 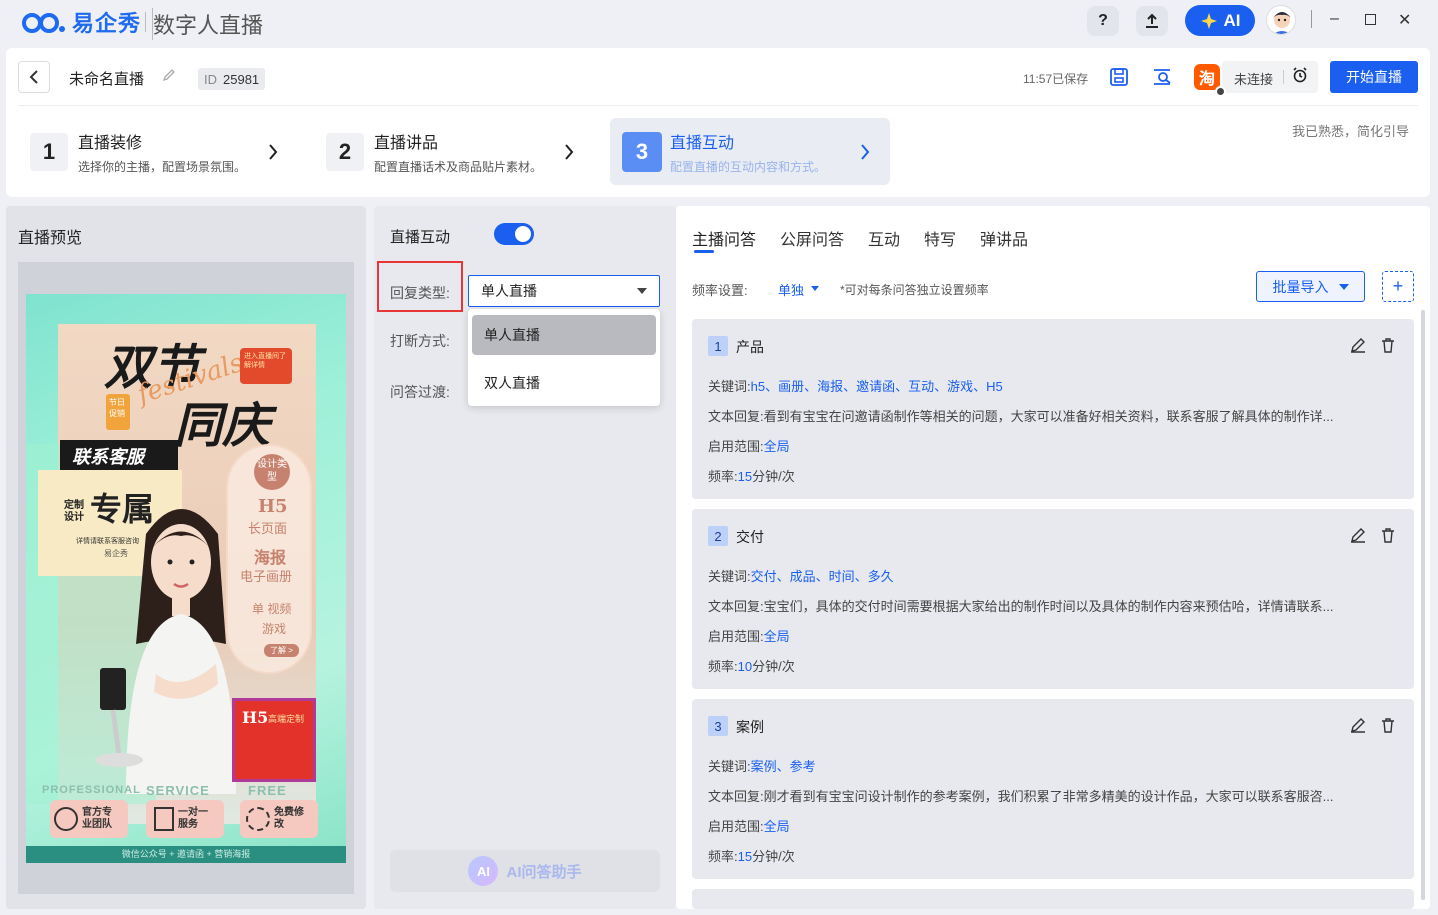 What do you see at coordinates (884, 238) in the screenshot?
I see `tab-interaction: 互动` at bounding box center [884, 238].